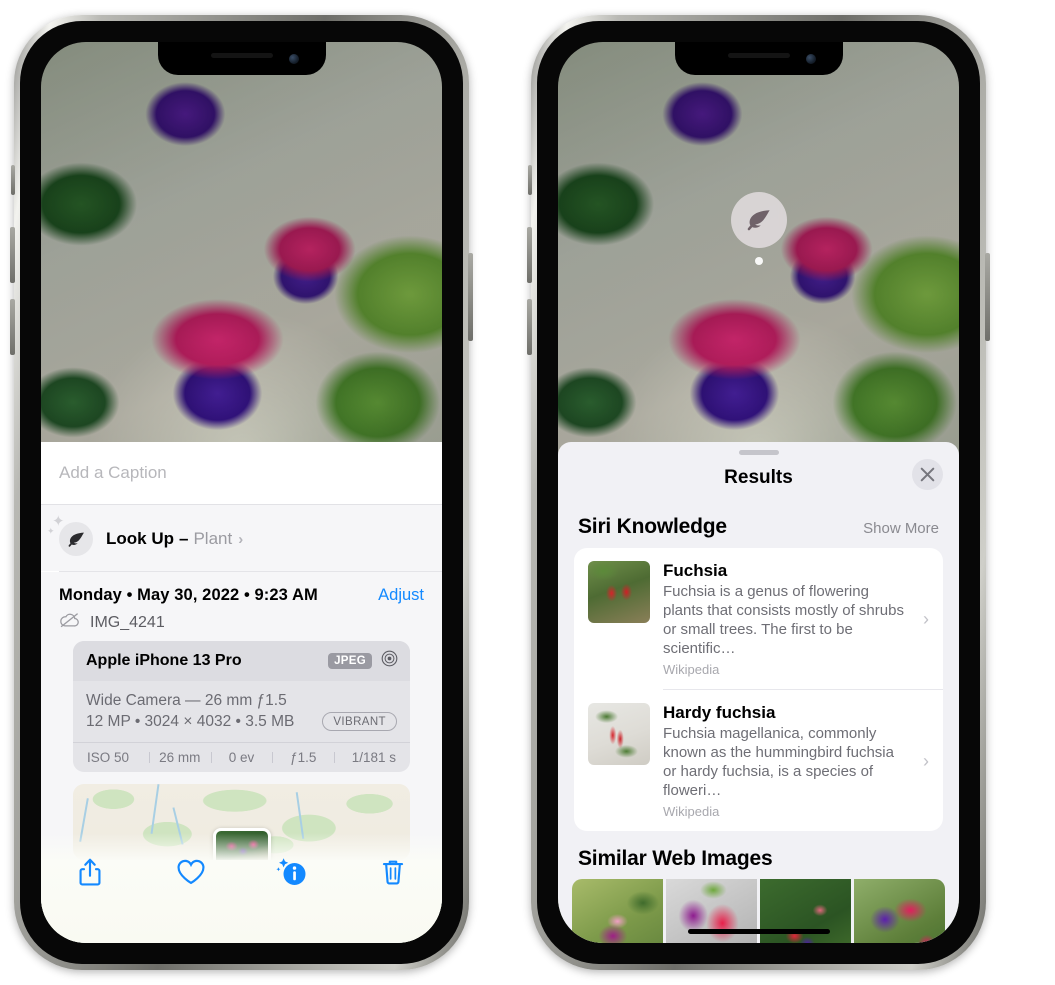  I want to click on result-title: Hardy fuchsia, so click(719, 712).